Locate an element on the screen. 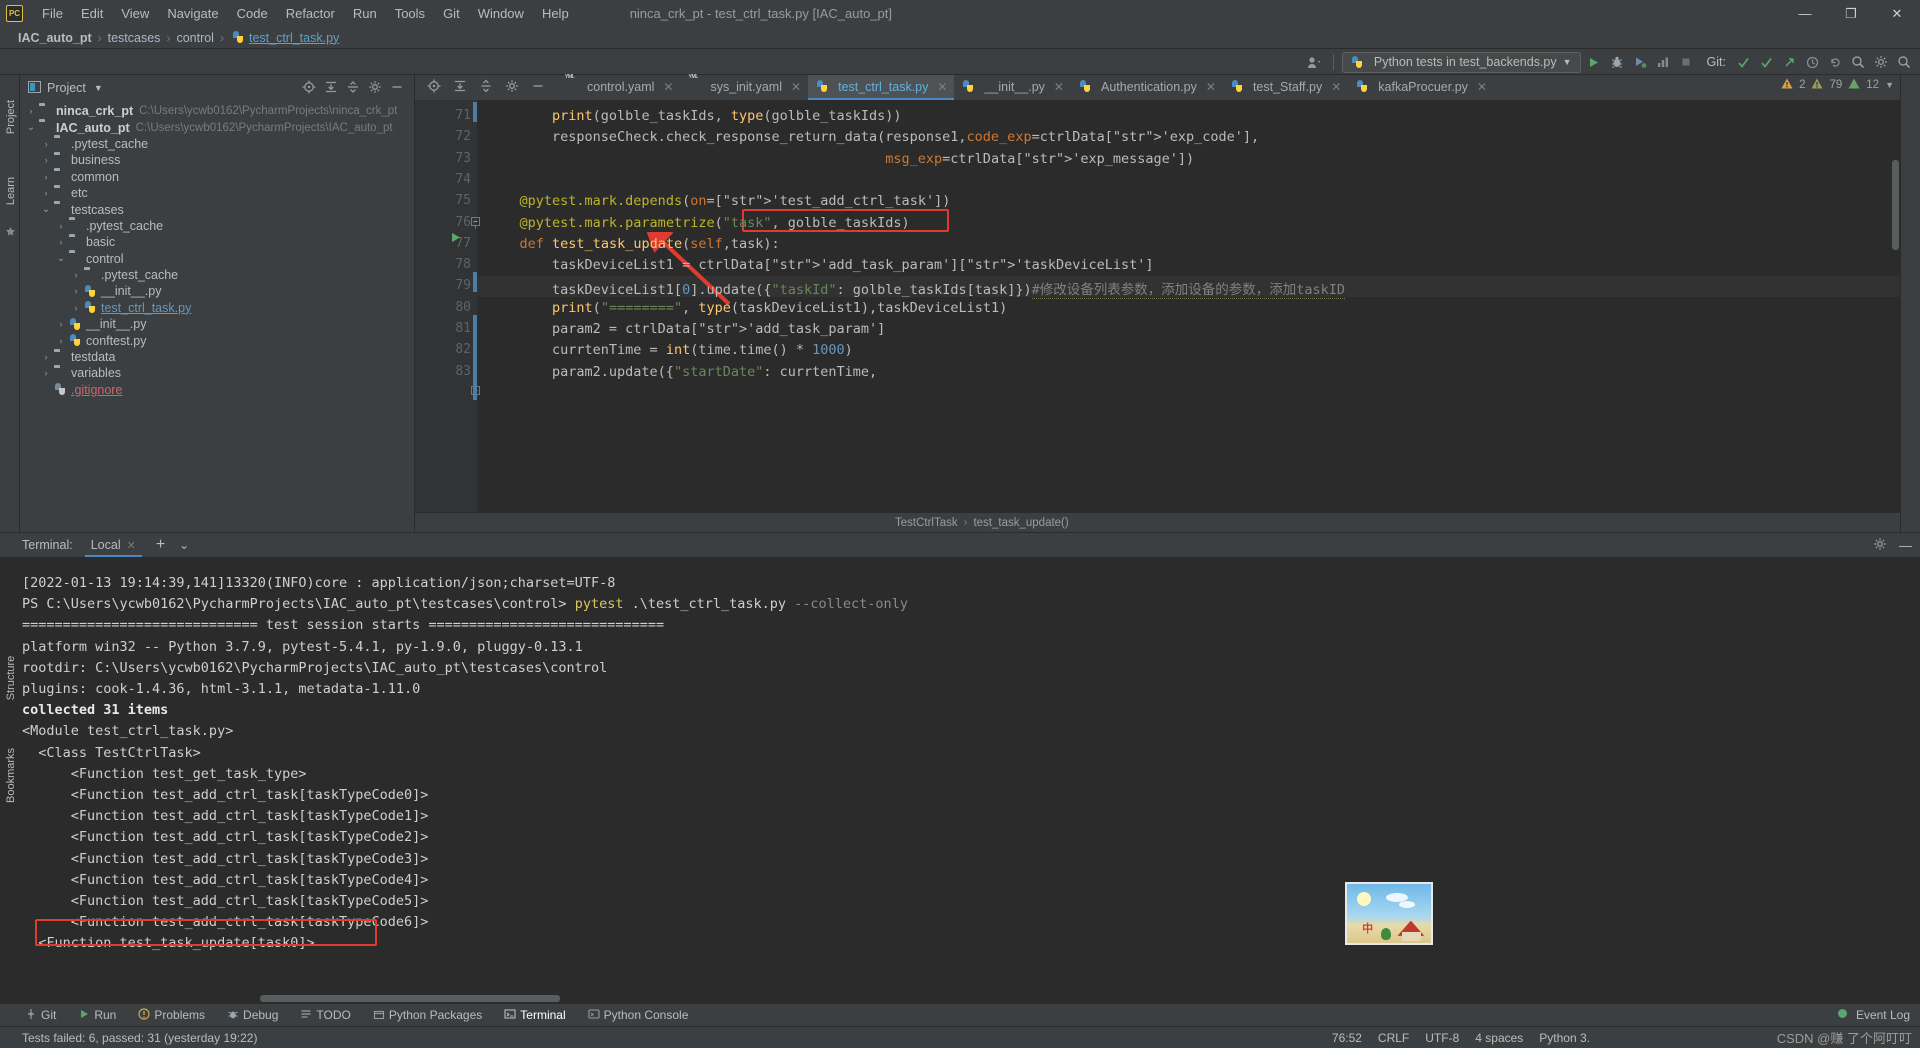  tree-item: › variables is located at coordinates (217, 373).